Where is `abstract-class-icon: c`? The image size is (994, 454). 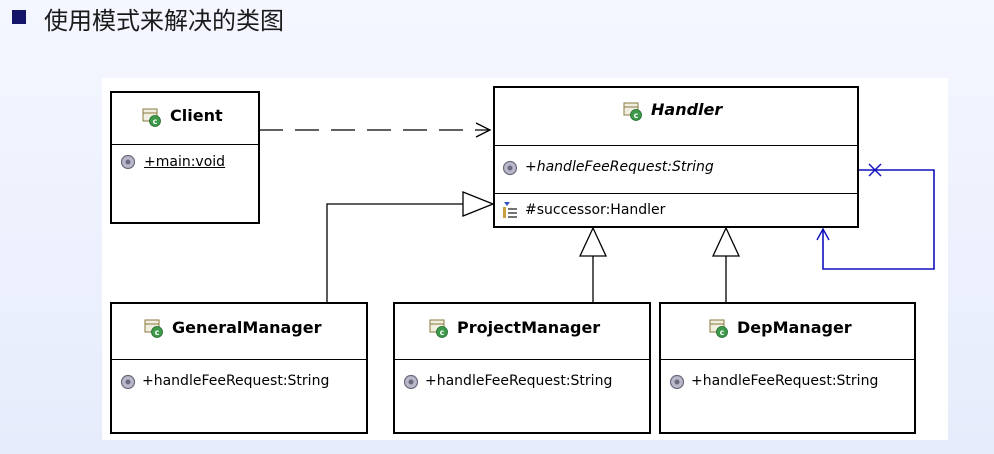
abstract-class-icon: c is located at coordinates (632, 111).